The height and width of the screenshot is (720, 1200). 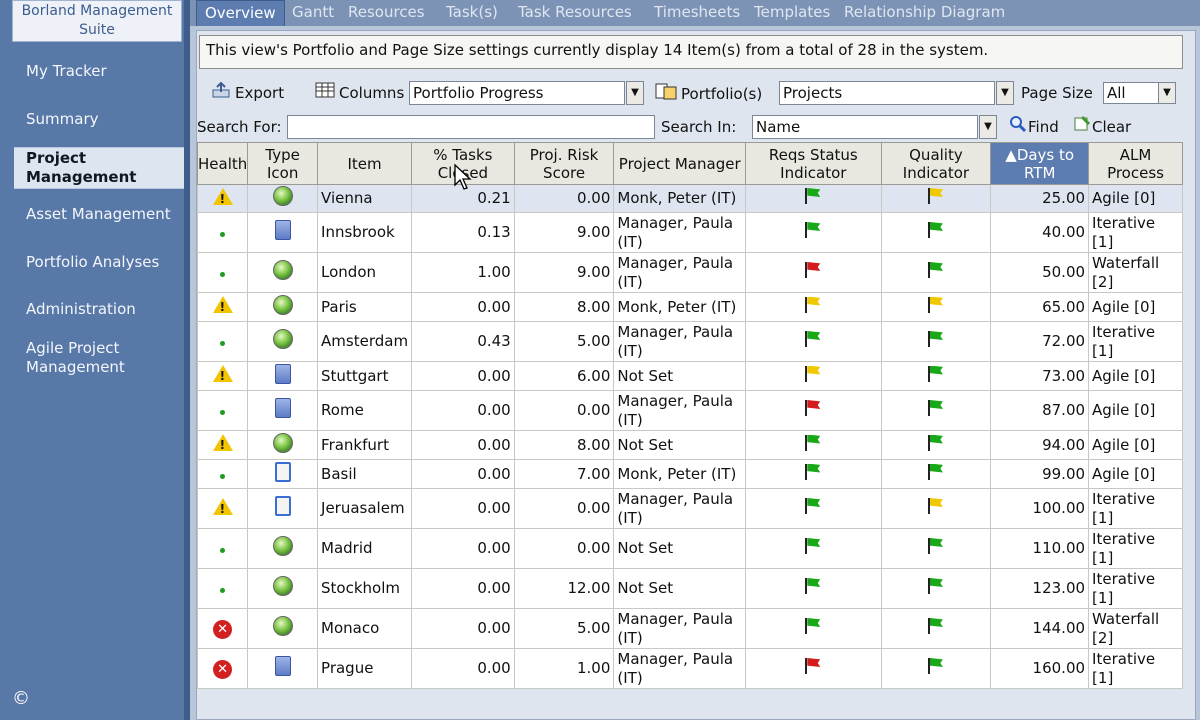 What do you see at coordinates (365, 341) in the screenshot?
I see `item-name-cell: Amsterdam` at bounding box center [365, 341].